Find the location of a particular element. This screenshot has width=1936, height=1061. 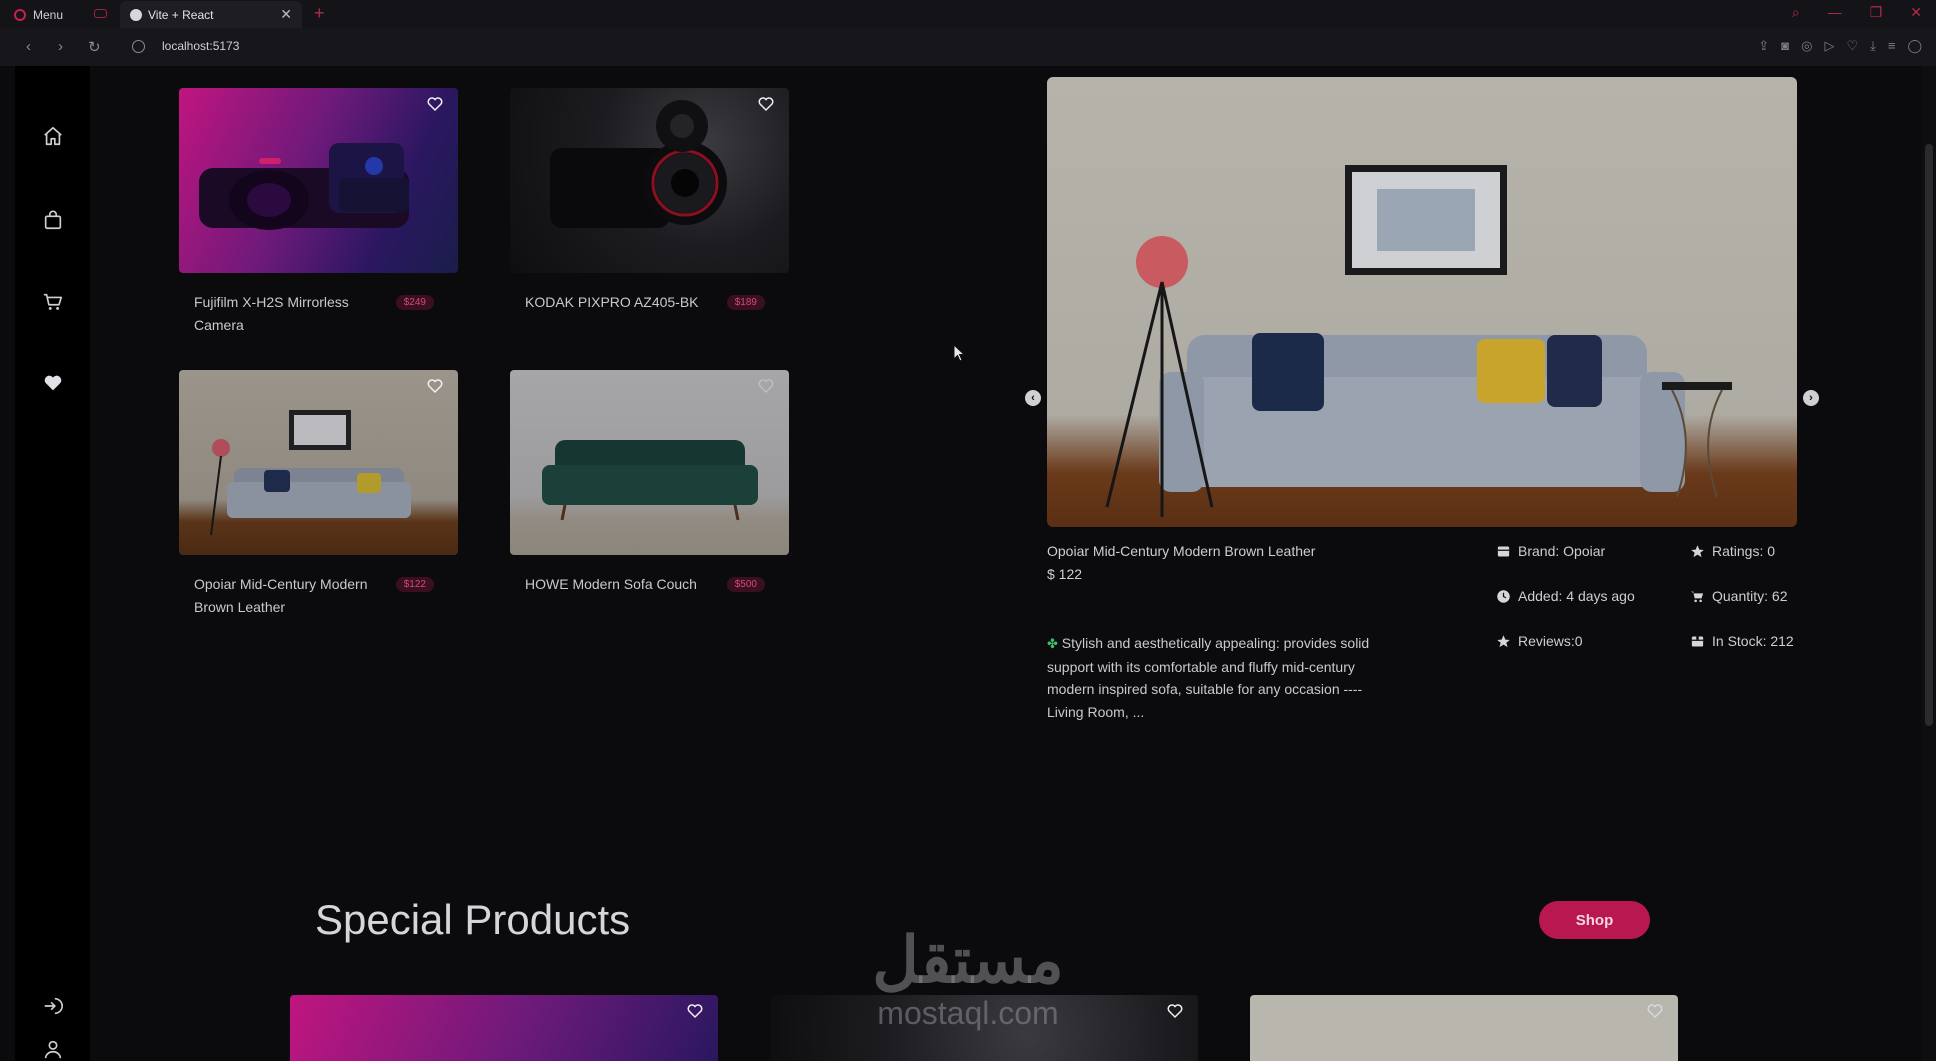

send-icon: ▷ is located at coordinates (1829, 46).